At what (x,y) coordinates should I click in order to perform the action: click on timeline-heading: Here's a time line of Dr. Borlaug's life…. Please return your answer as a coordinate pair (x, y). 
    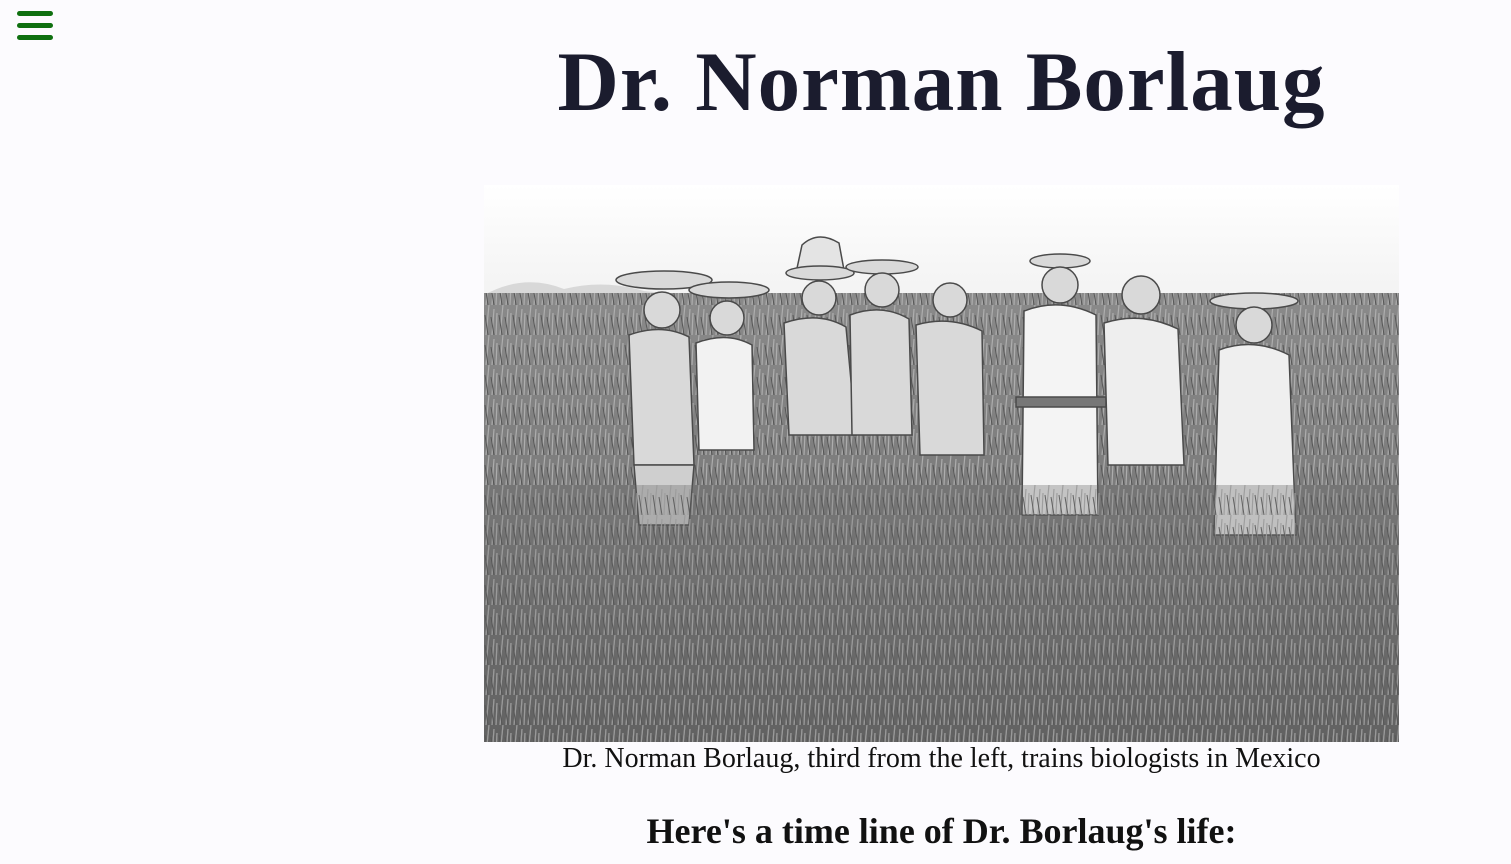
    Looking at the image, I should click on (941, 831).